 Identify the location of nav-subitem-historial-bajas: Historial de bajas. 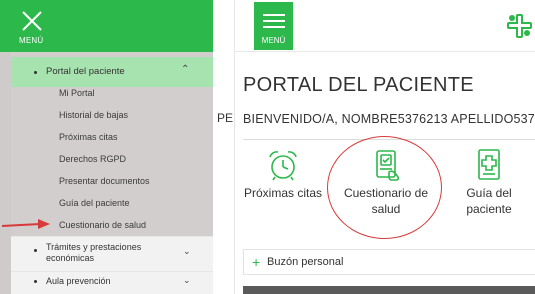
(93, 115).